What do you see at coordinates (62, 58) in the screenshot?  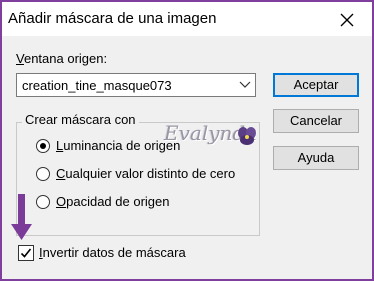 I see `source-window-label: Ventana origen:` at bounding box center [62, 58].